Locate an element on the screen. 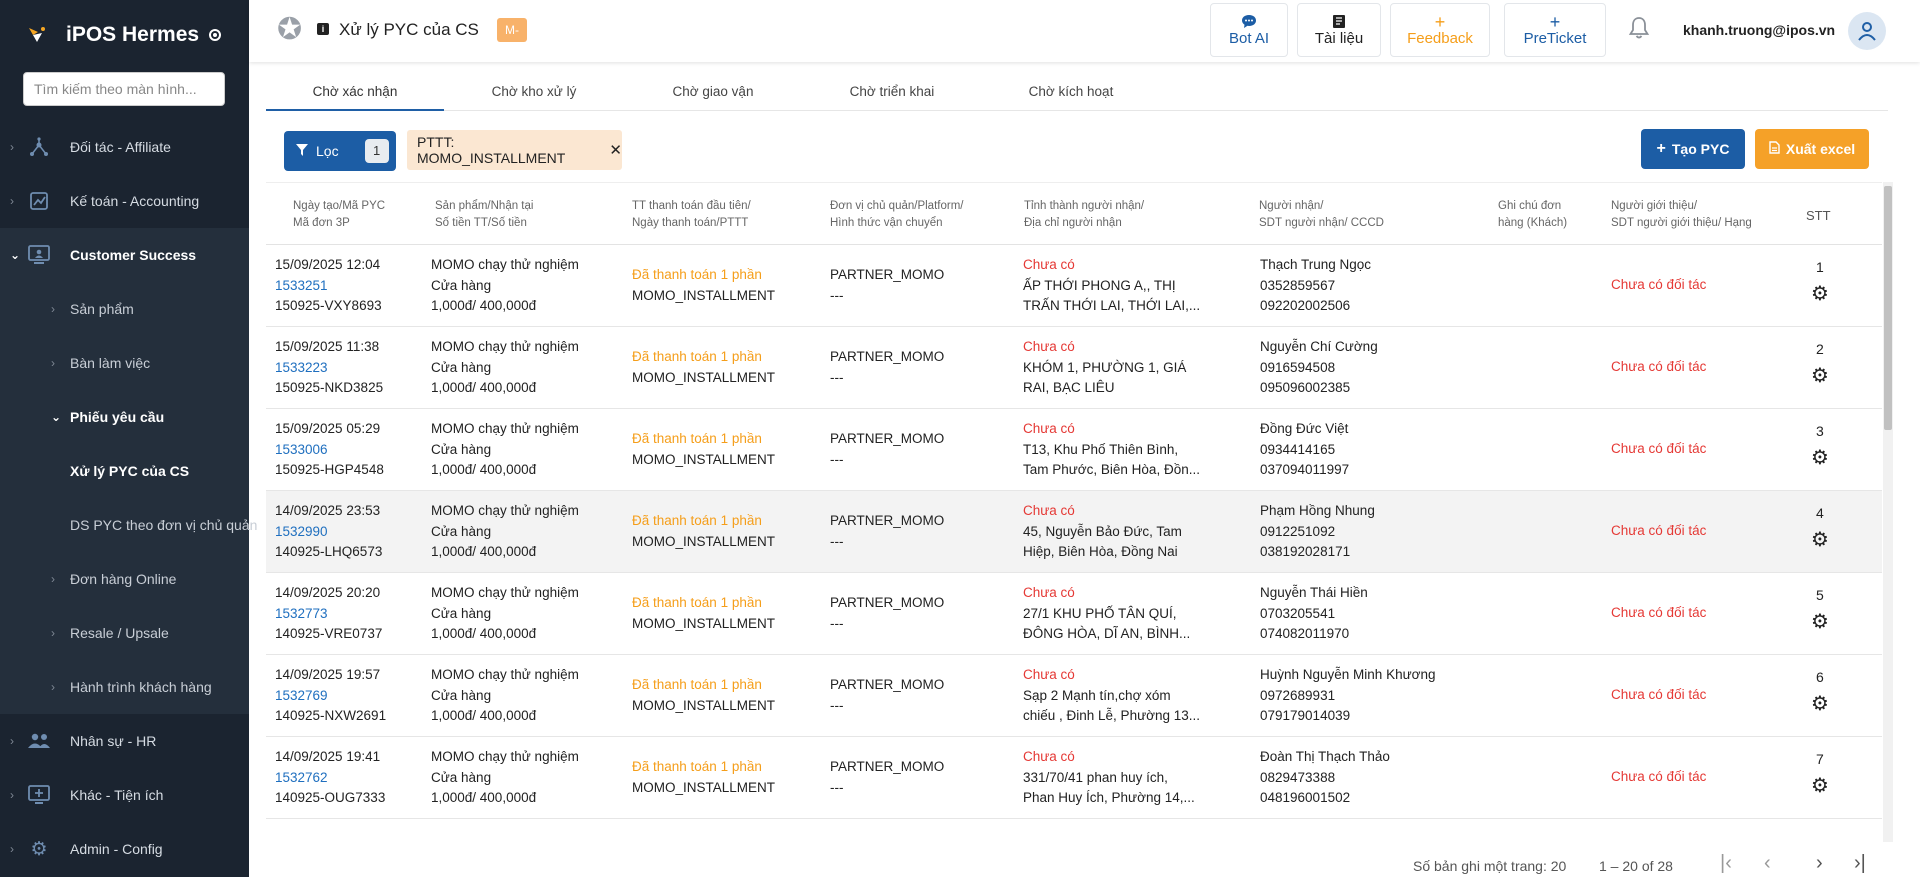  create-request-button: + Tạo PYC is located at coordinates (1693, 149).